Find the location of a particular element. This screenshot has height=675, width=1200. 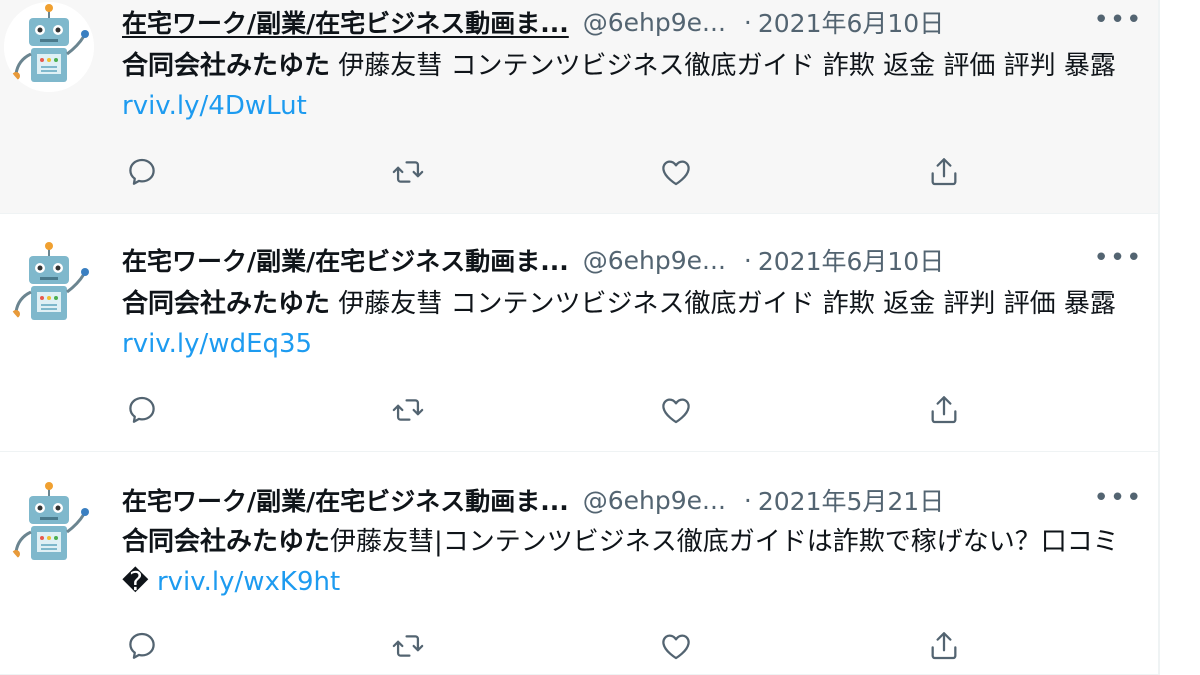

tweet-link: rviv.ly/4DwLut is located at coordinates (214, 106).